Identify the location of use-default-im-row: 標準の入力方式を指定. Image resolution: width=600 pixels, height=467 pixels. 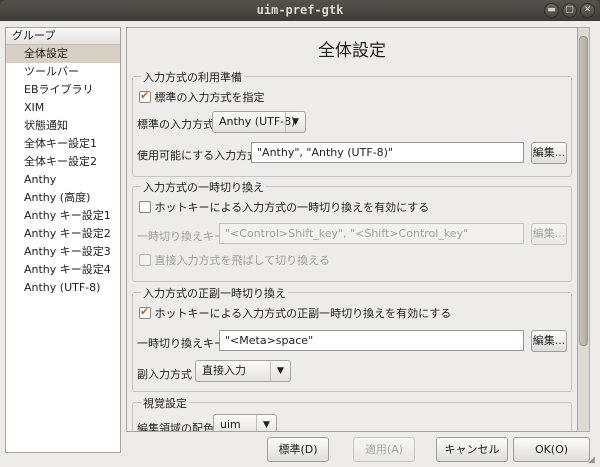
(202, 97).